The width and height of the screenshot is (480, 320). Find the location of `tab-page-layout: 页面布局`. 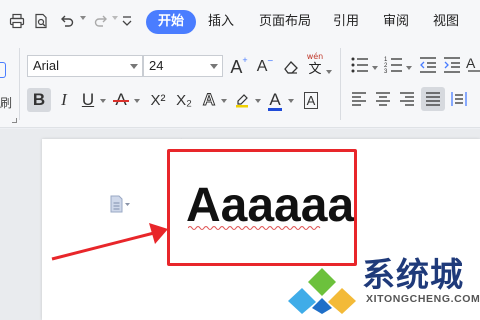

tab-page-layout: 页面布局 is located at coordinates (285, 22).